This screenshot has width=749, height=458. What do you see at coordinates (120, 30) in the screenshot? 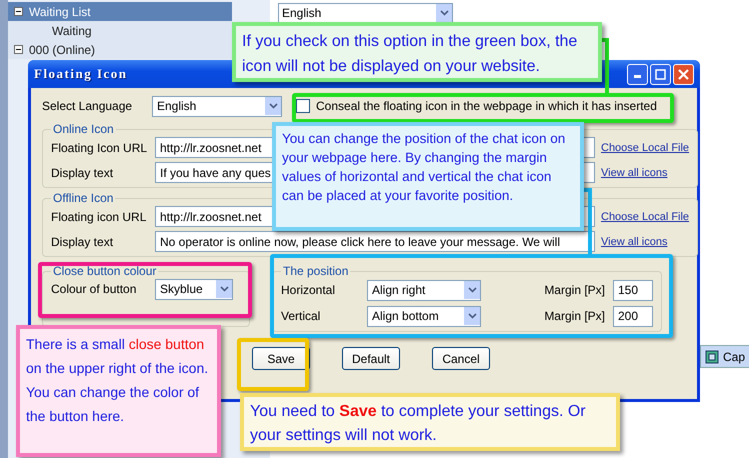
I see `tree-item: Waiting` at bounding box center [120, 30].